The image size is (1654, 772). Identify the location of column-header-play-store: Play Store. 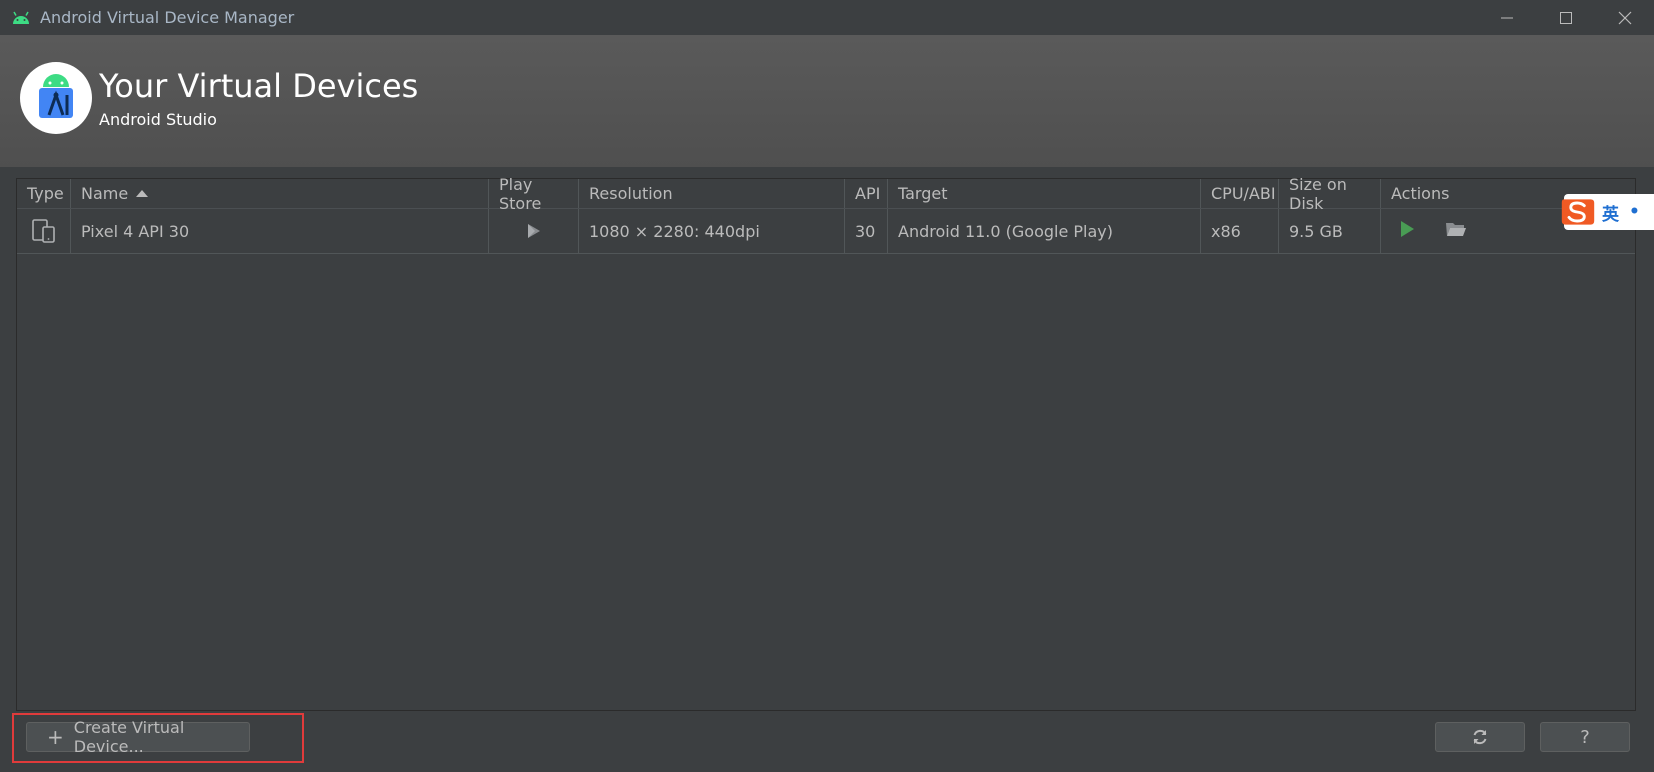
(534, 194).